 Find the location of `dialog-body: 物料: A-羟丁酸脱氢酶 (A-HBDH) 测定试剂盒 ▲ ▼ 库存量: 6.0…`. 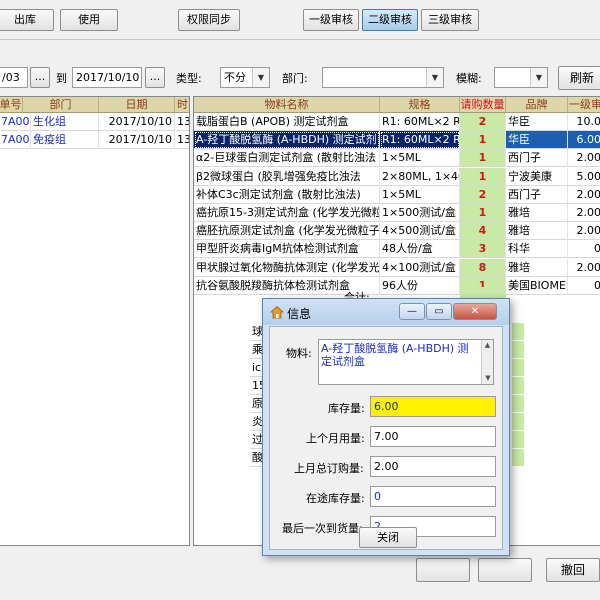

dialog-body: 物料: A-羟丁酸脱氢酶 (A-HBDH) 测定试剂盒 ▲ ▼ 库存量: 6.0… is located at coordinates (386, 438).